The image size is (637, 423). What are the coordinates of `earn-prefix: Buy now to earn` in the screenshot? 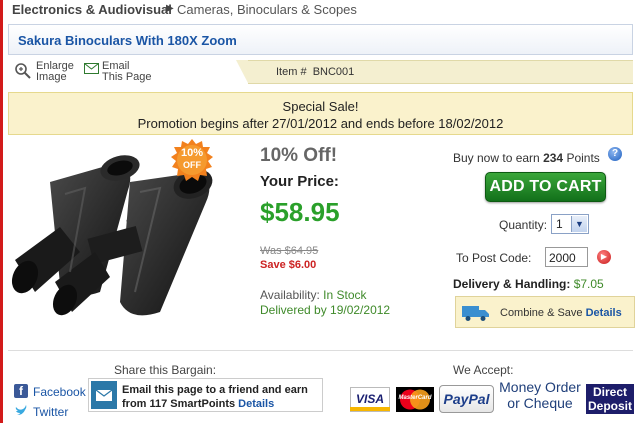 It's located at (496, 158).